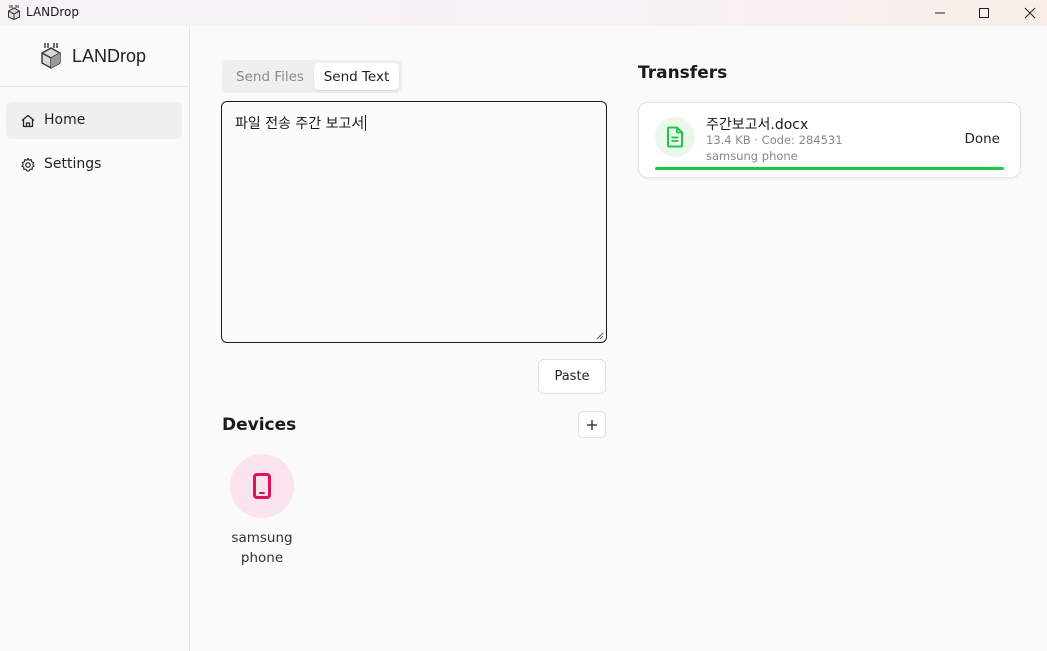  What do you see at coordinates (356, 76) in the screenshot?
I see `tab-send-text: Send Text` at bounding box center [356, 76].